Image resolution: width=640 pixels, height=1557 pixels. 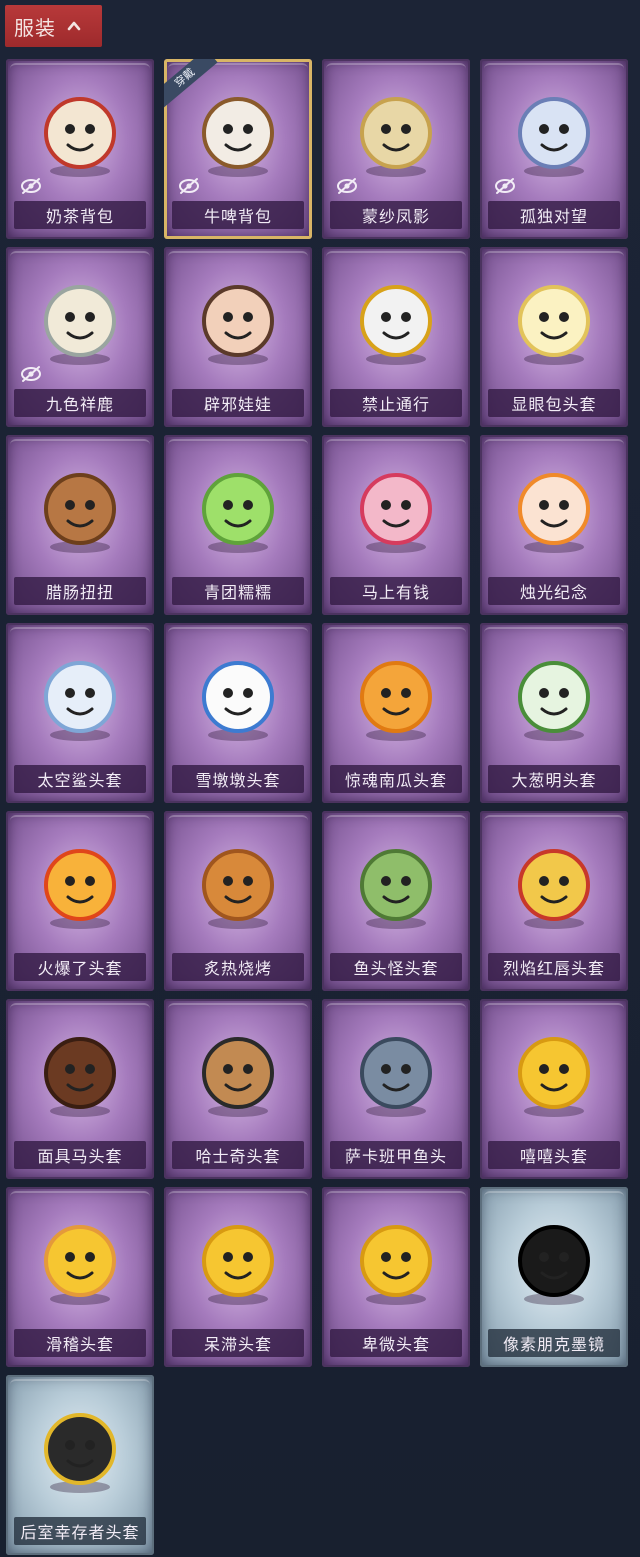 What do you see at coordinates (80, 1453) in the screenshot?
I see `gas-mask-helmet-icon` at bounding box center [80, 1453].